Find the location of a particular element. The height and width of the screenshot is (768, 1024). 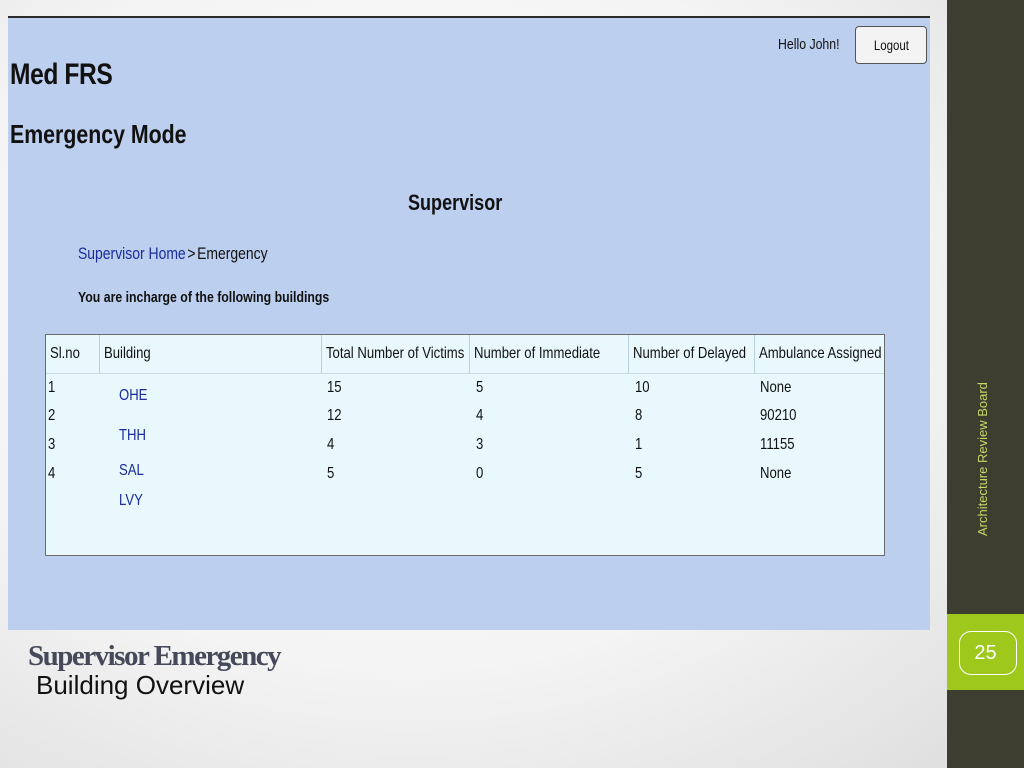

column-header-building: Building is located at coordinates (211, 354).